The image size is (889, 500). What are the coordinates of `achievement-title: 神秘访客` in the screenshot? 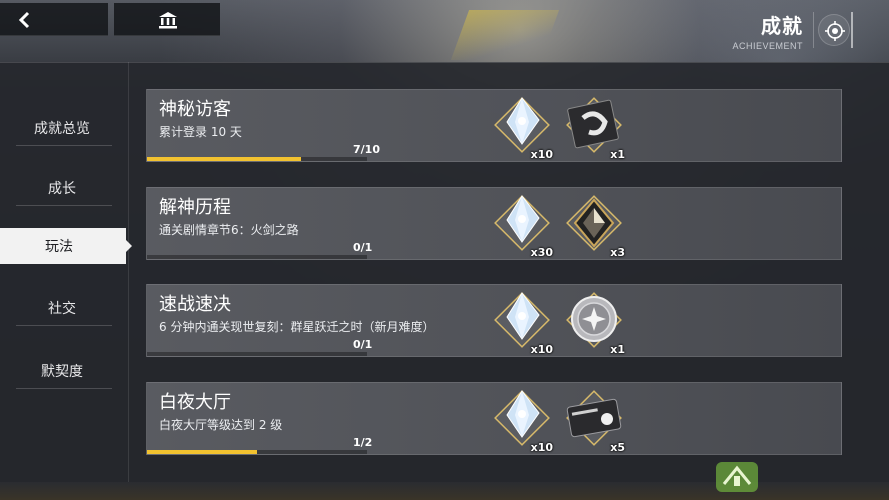 It's located at (195, 109).